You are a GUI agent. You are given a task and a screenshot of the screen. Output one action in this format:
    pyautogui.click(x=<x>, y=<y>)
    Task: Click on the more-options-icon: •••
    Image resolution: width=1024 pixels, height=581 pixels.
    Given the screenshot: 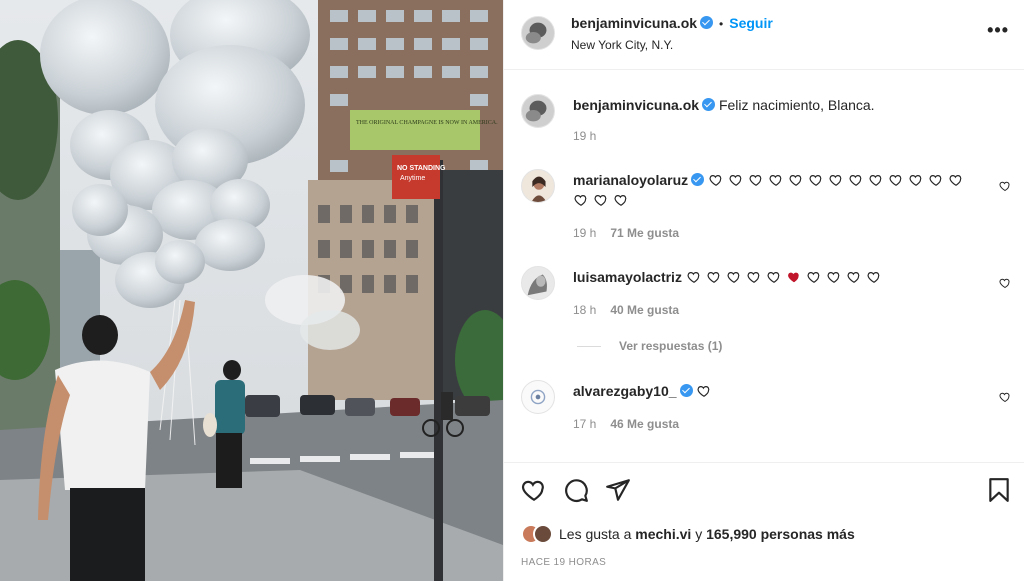 What is the action you would take?
    pyautogui.click(x=998, y=30)
    